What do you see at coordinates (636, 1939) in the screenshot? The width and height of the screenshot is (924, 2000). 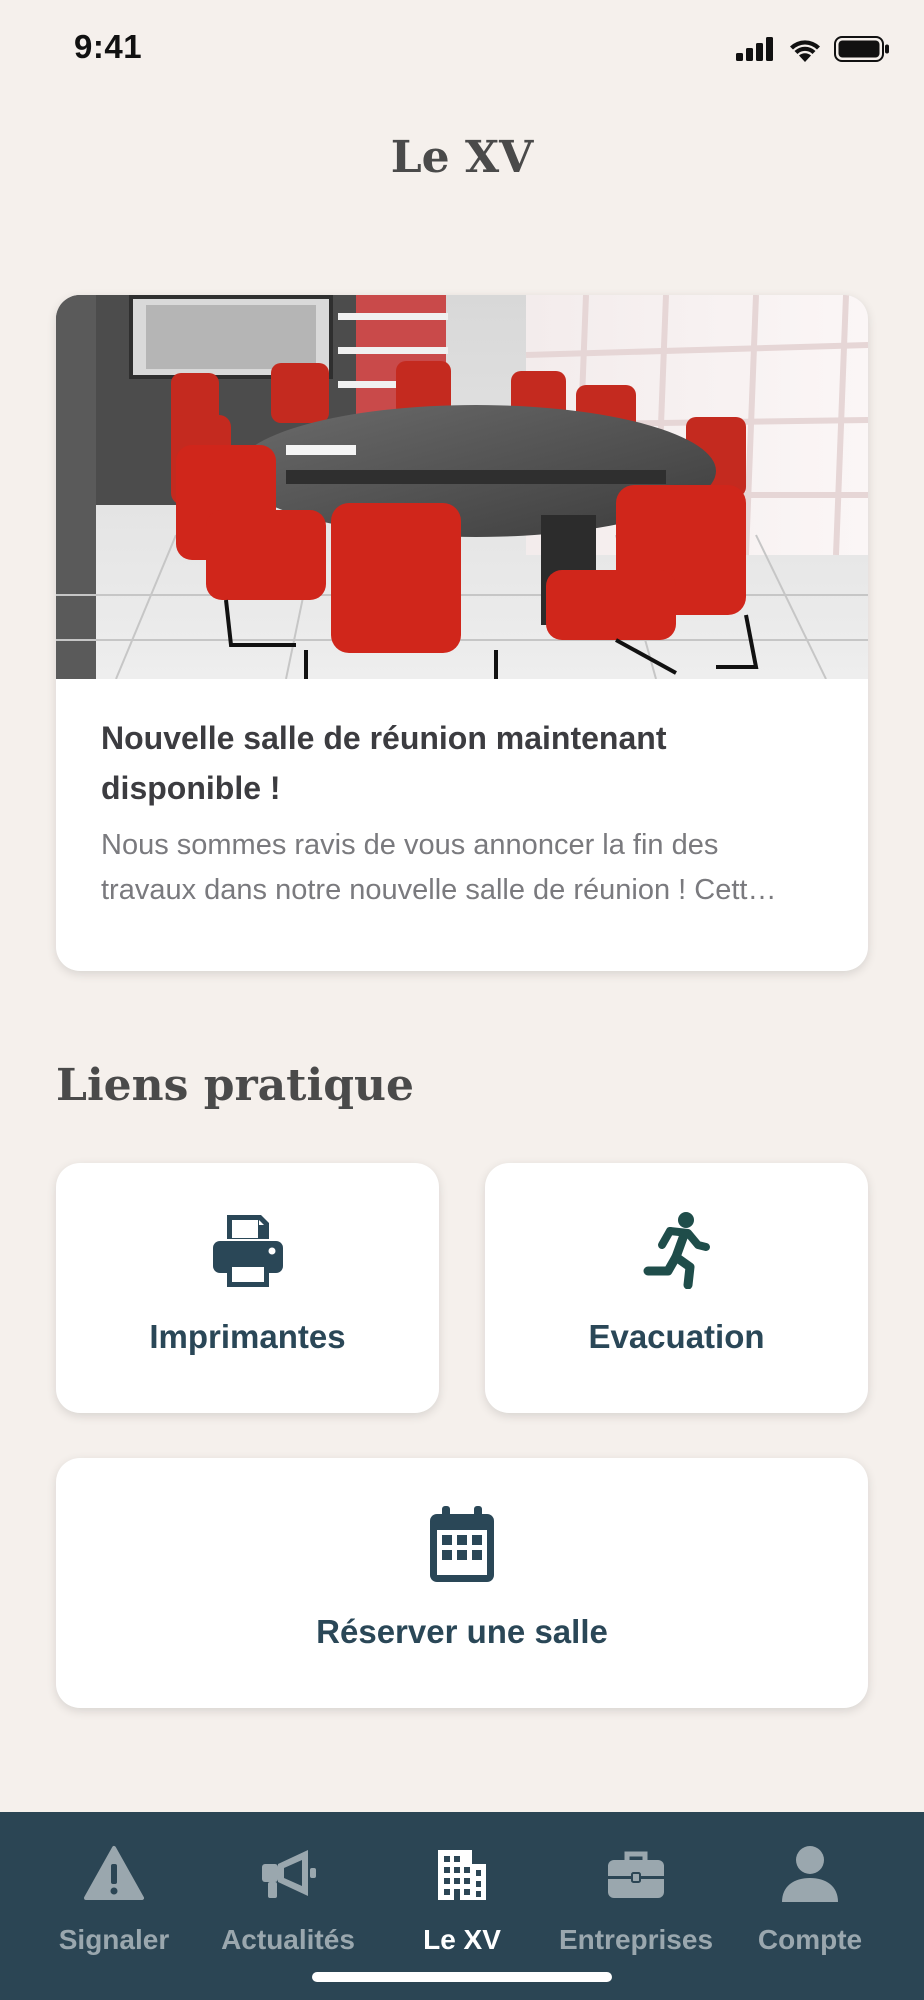 I see `tab-label-entreprises: Entreprises` at bounding box center [636, 1939].